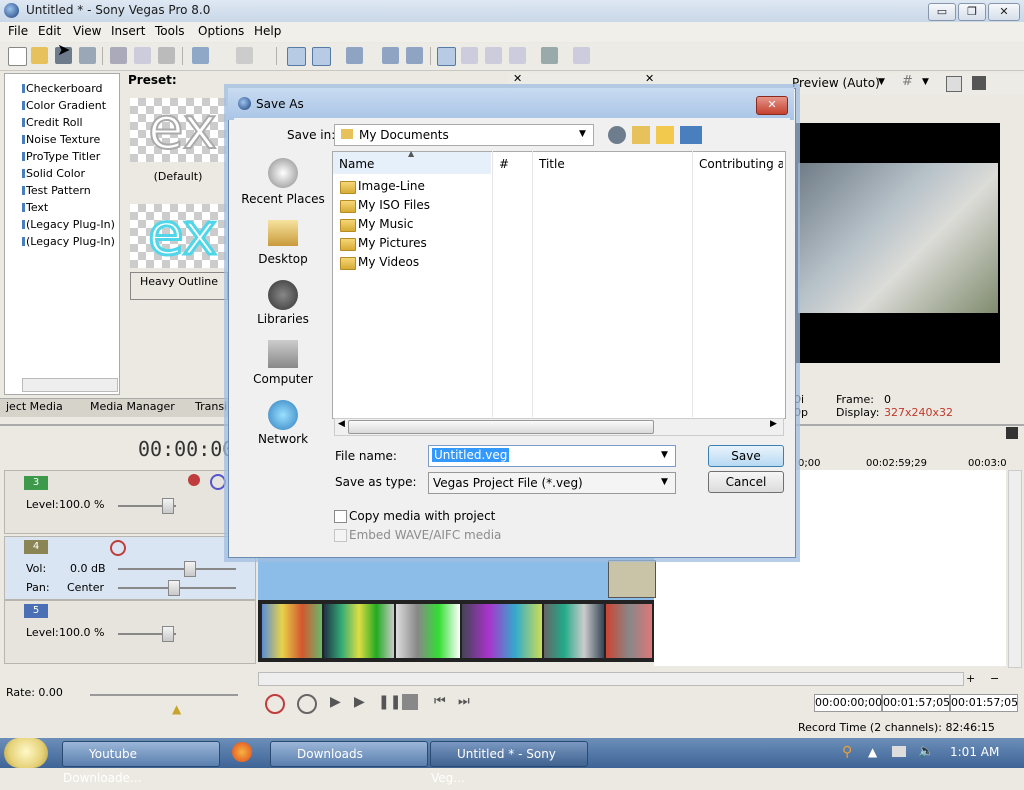  What do you see at coordinates (128, 31) in the screenshot?
I see `menu-insert: Insert` at bounding box center [128, 31].